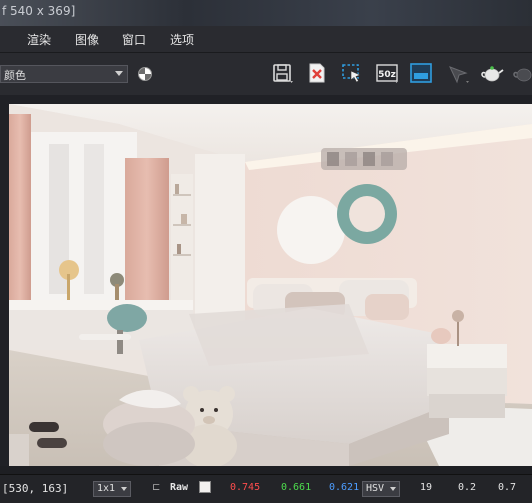 Image resolution: width=532 pixels, height=503 pixels. I want to click on channel-select-value: 颜色, so click(15, 75).